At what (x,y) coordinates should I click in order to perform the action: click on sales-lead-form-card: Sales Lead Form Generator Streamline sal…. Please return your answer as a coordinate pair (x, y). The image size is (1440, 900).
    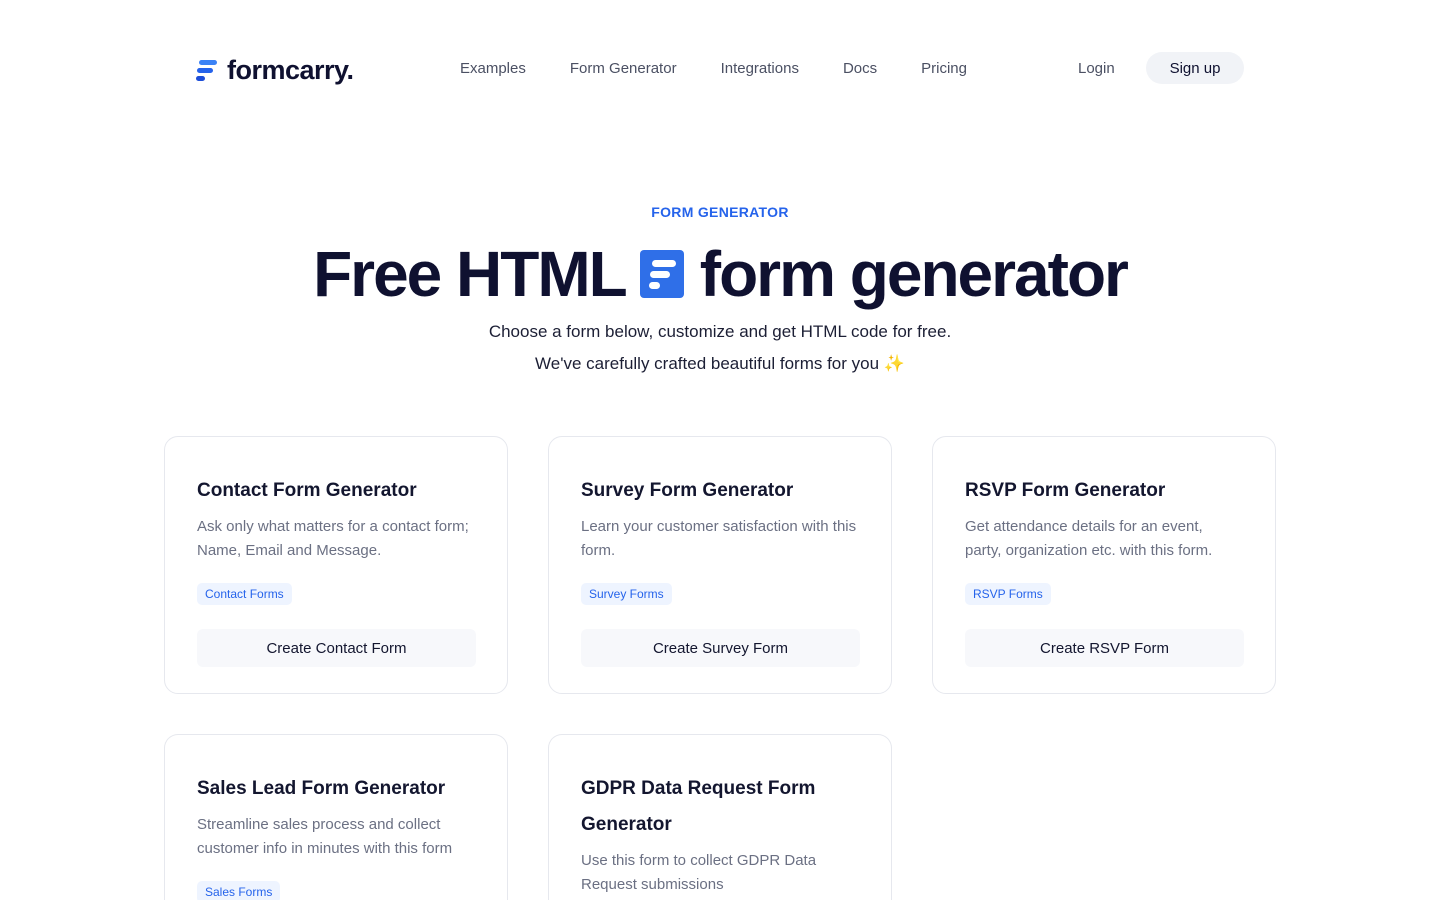
    Looking at the image, I should click on (336, 817).